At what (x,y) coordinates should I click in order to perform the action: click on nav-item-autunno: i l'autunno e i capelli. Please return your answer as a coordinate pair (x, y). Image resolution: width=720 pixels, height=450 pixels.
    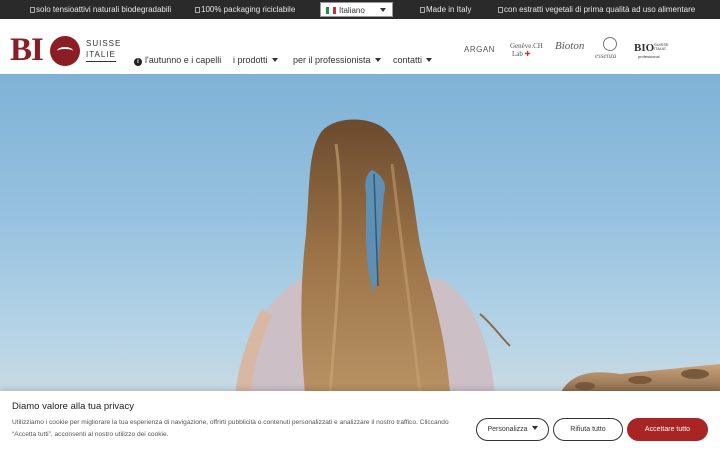
    Looking at the image, I should click on (177, 60).